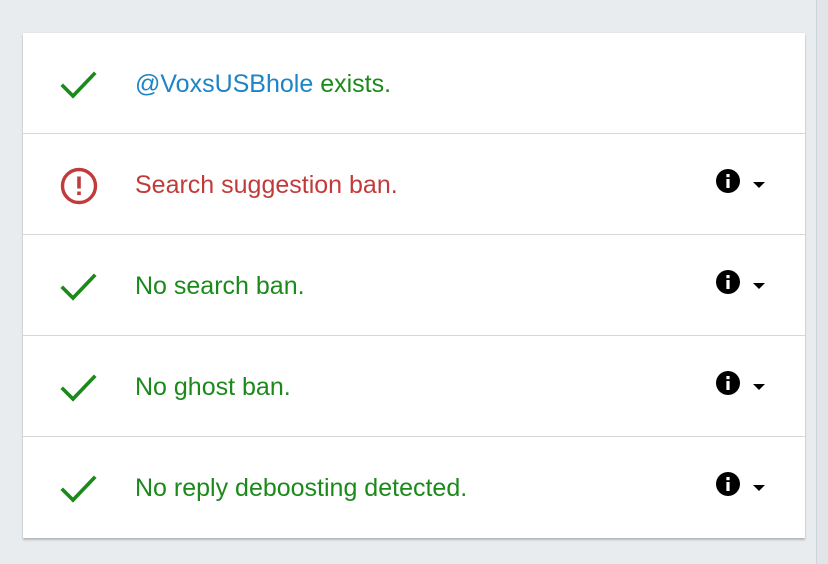  What do you see at coordinates (220, 286) in the screenshot?
I see `result-label: No search ban.` at bounding box center [220, 286].